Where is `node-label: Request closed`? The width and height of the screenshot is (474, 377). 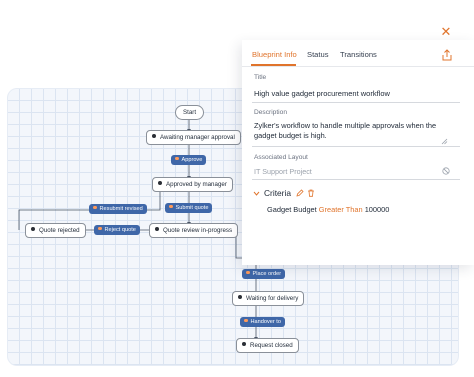 node-label: Request closed is located at coordinates (271, 345).